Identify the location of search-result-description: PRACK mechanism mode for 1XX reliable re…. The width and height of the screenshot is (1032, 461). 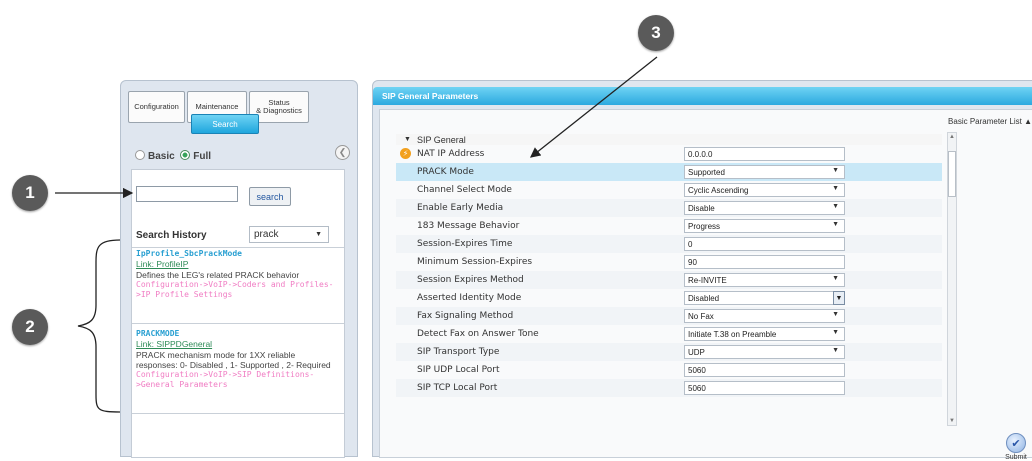
(233, 359).